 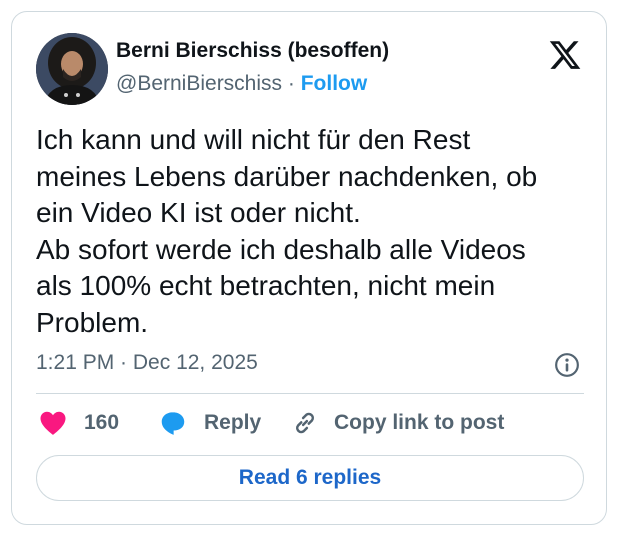 I want to click on reply-button: Reply, so click(x=209, y=423).